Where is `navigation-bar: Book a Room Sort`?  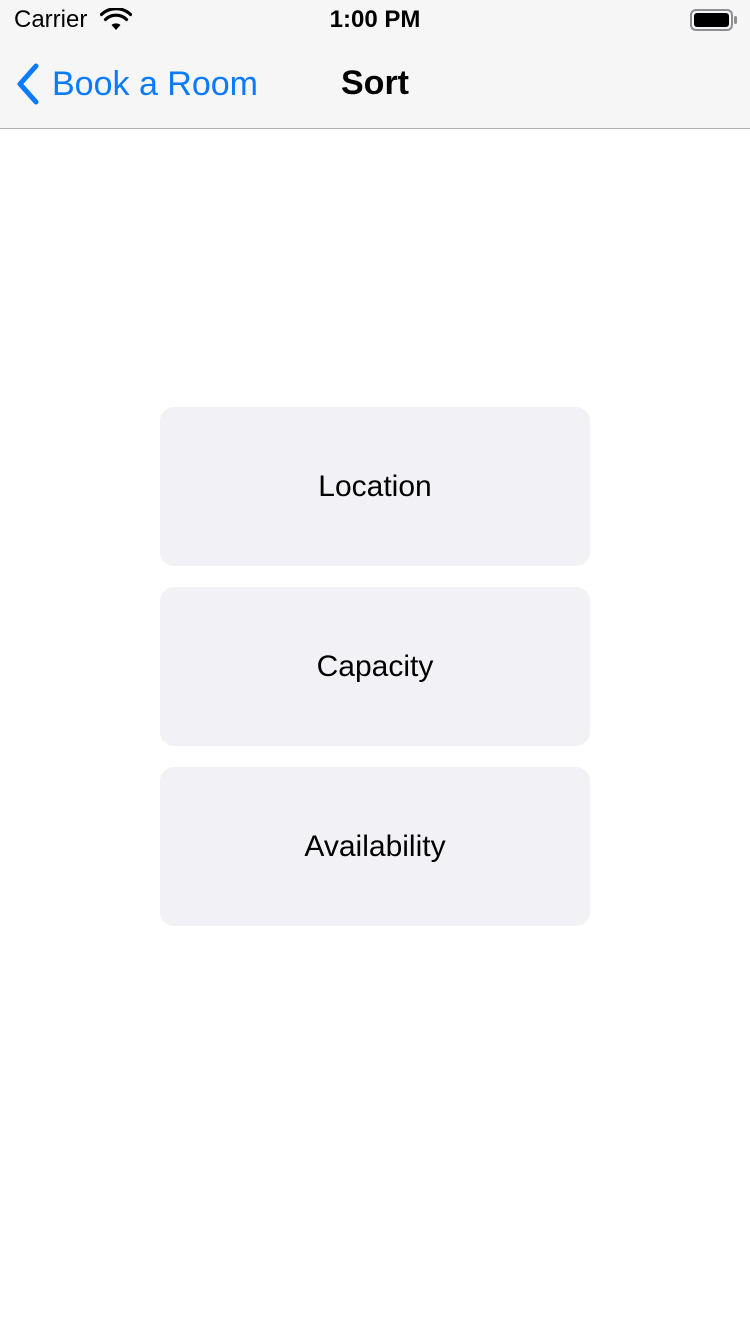
navigation-bar: Book a Room Sort is located at coordinates (375, 84).